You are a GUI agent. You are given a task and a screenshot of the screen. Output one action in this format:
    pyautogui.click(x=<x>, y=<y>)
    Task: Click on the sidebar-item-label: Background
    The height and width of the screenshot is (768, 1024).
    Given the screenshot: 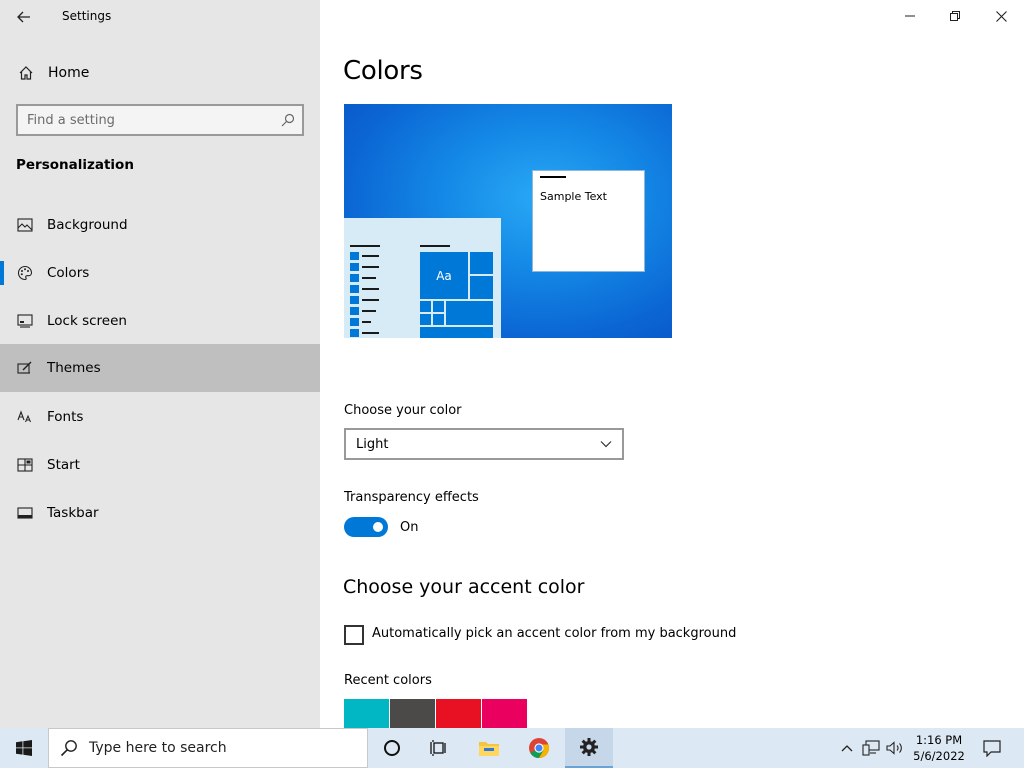 What is the action you would take?
    pyautogui.click(x=87, y=225)
    